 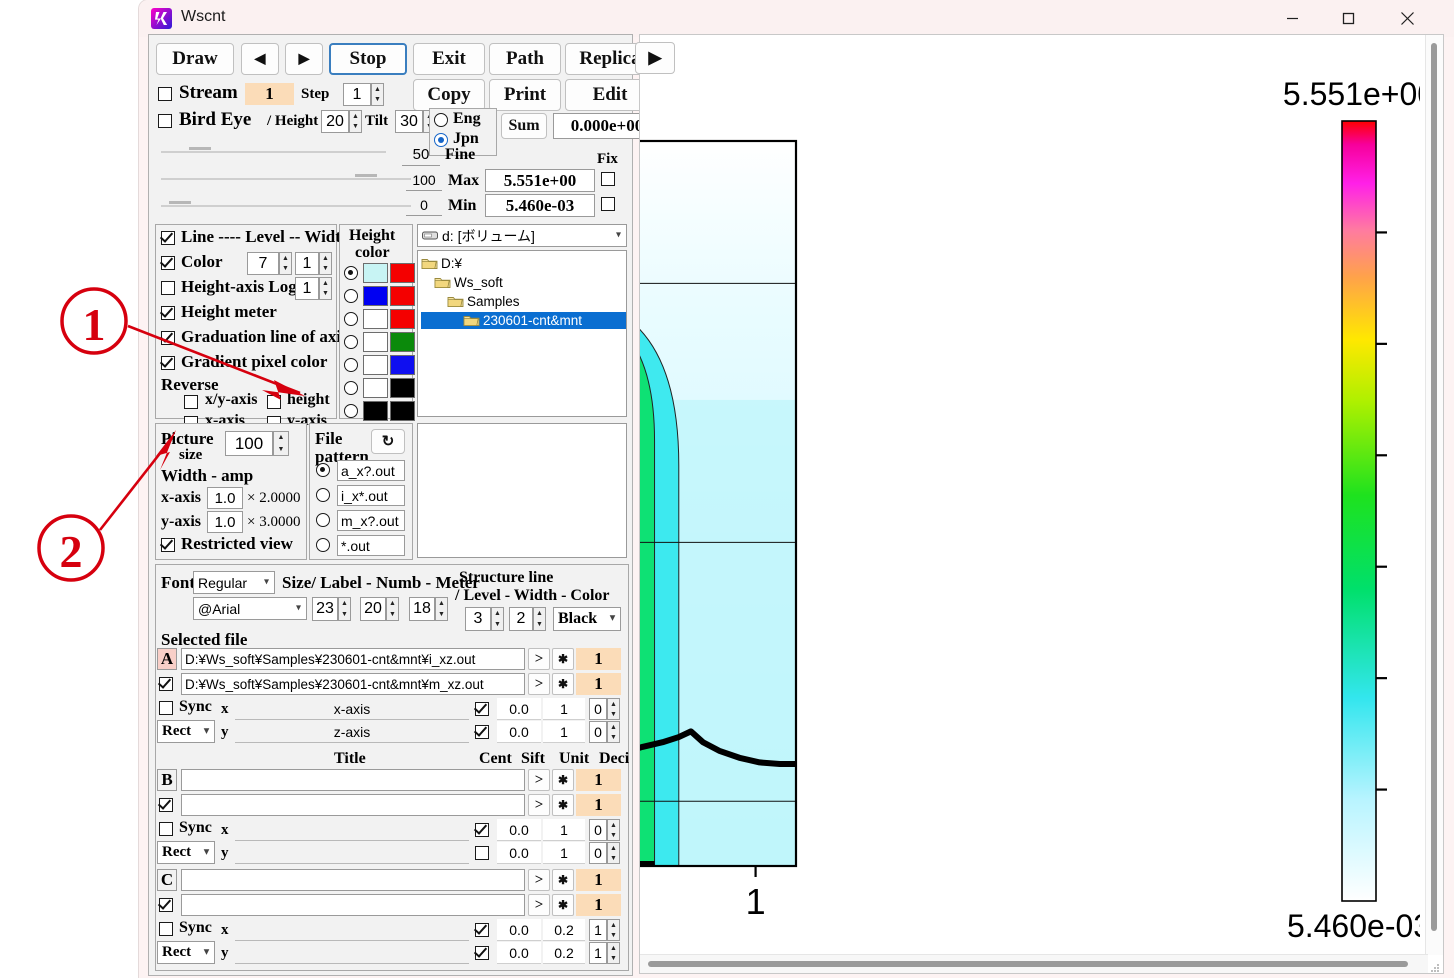 I want to click on file-group-tag-a: A, so click(x=167, y=659).